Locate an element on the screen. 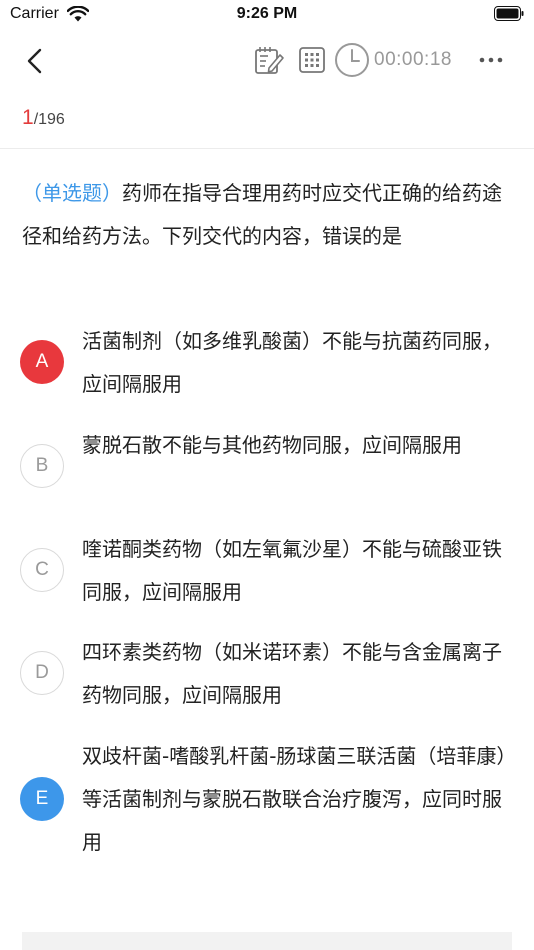 Image resolution: width=534 pixels, height=950 pixels. progress-current: 1 is located at coordinates (28, 117).